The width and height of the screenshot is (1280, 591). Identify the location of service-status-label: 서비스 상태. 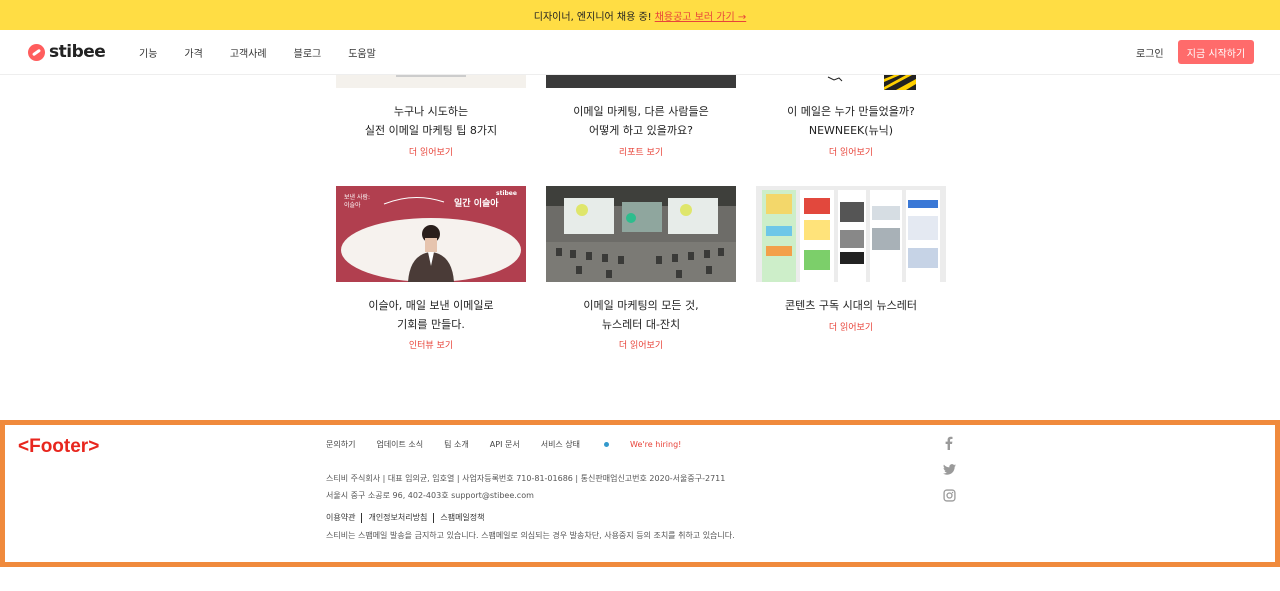
(560, 444).